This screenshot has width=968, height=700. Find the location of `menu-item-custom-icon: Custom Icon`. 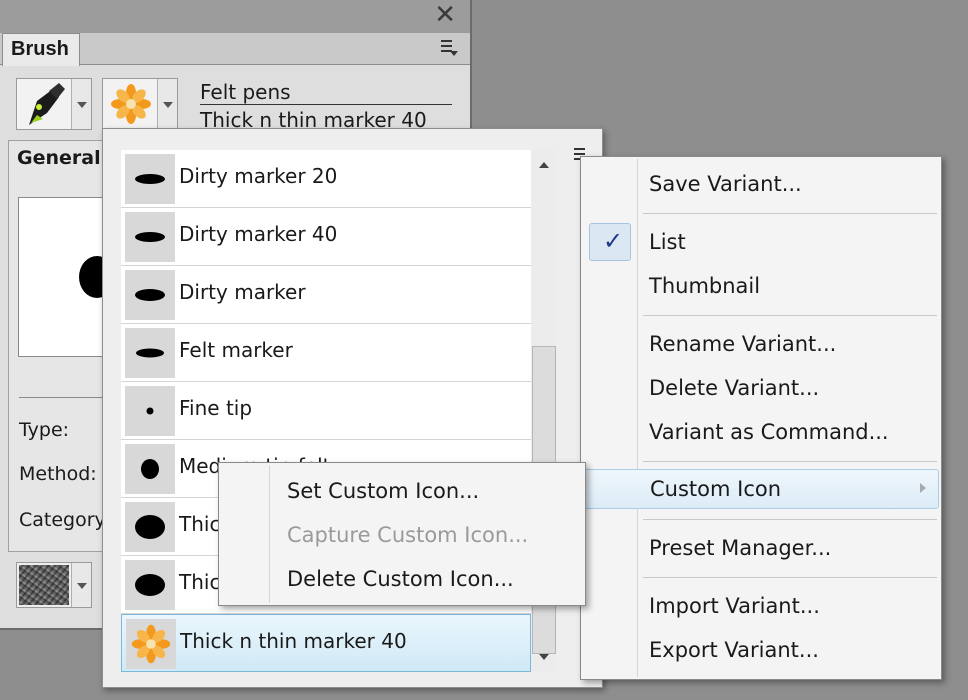

menu-item-custom-icon: Custom Icon is located at coordinates (761, 489).